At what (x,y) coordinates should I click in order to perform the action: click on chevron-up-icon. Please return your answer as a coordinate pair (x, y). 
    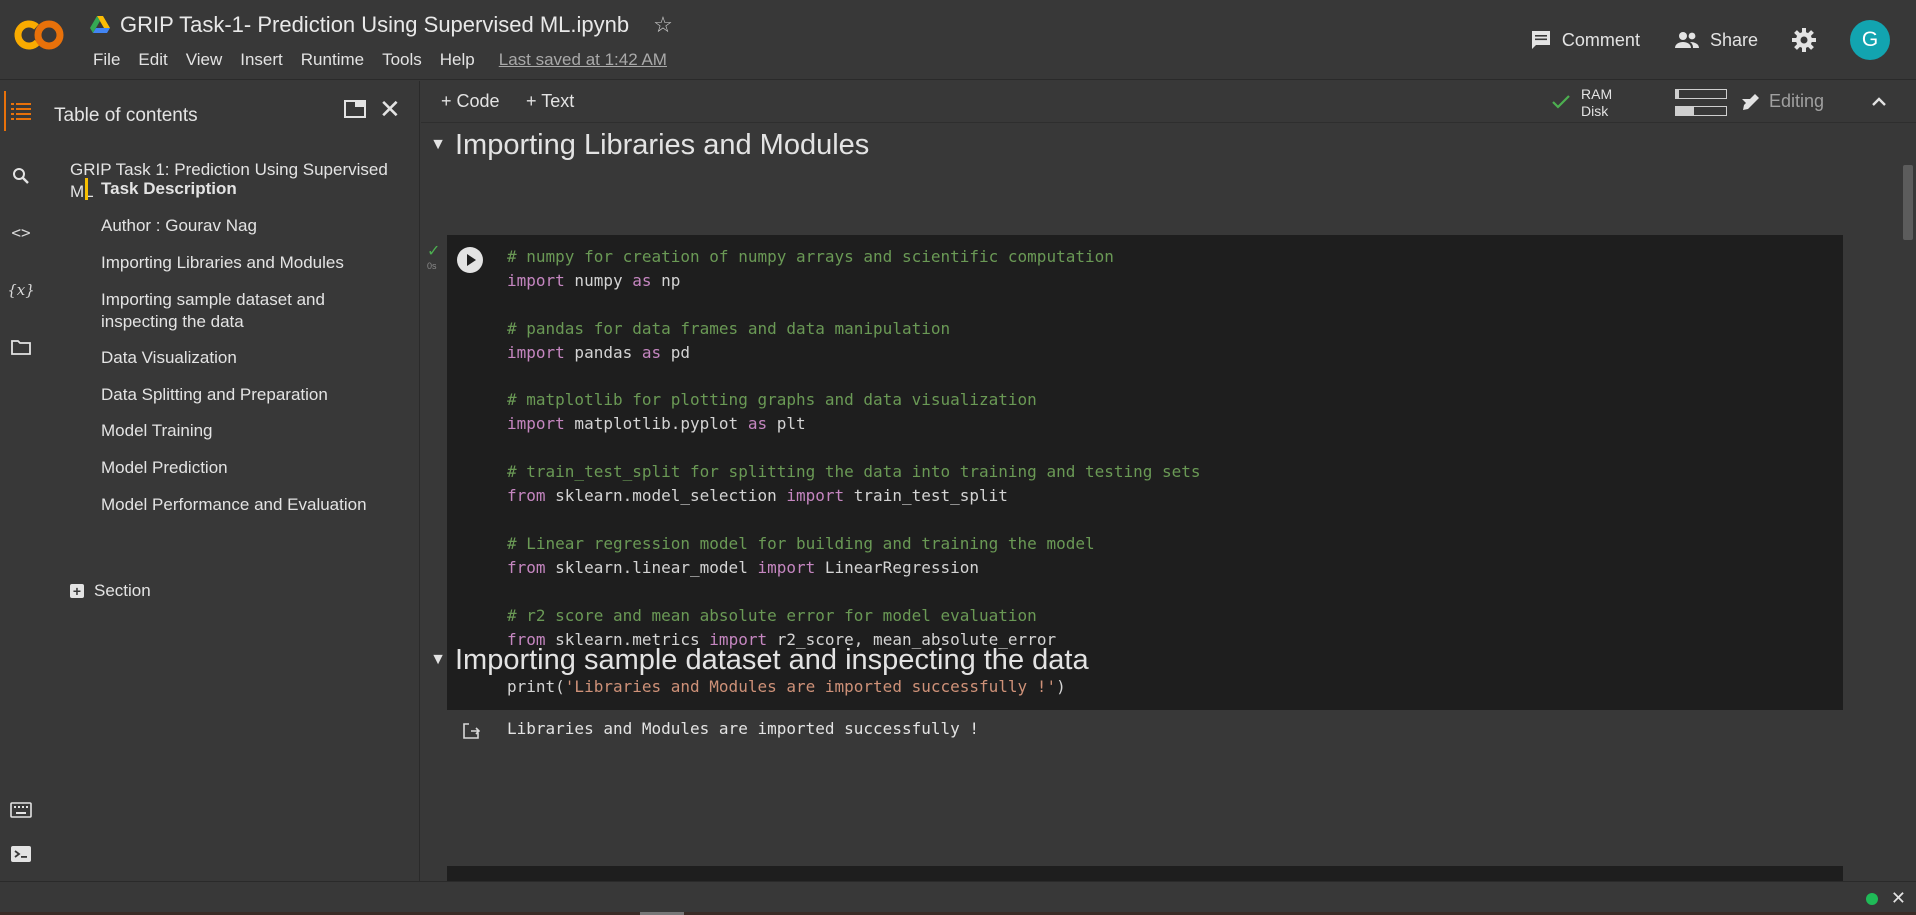
    Looking at the image, I should click on (1879, 101).